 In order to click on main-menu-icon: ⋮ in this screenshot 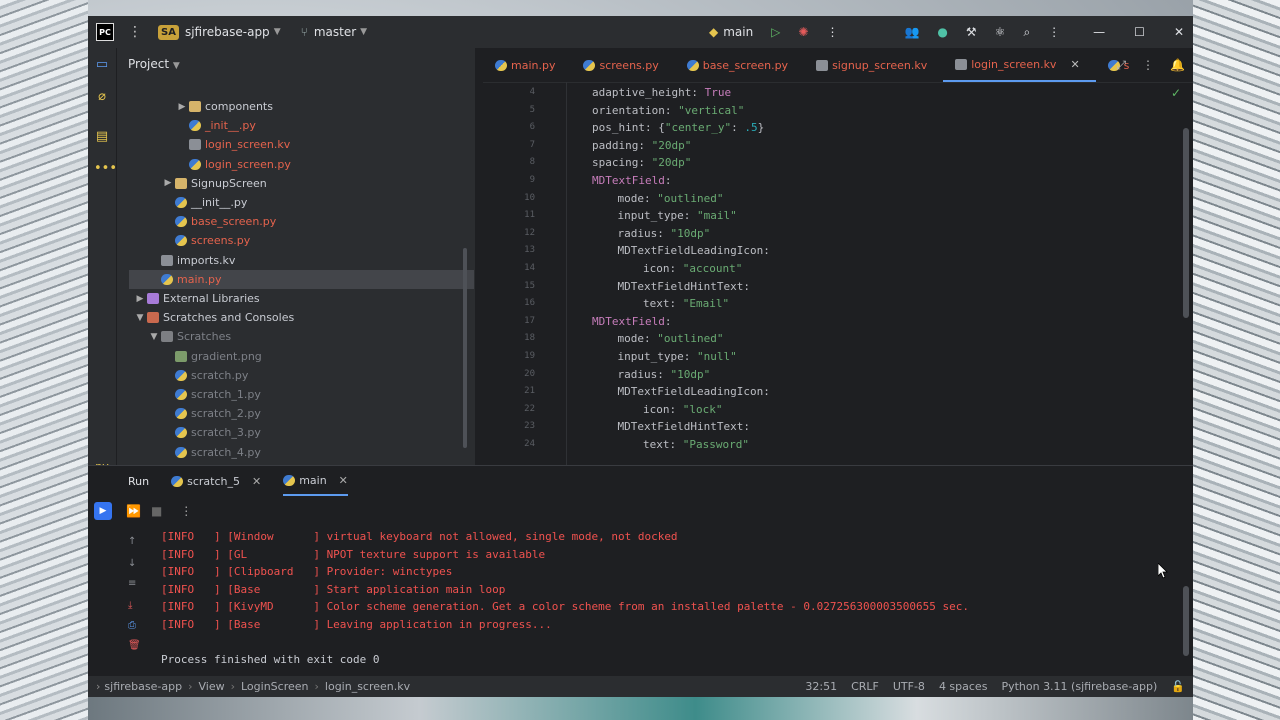, I will do `click(135, 32)`.